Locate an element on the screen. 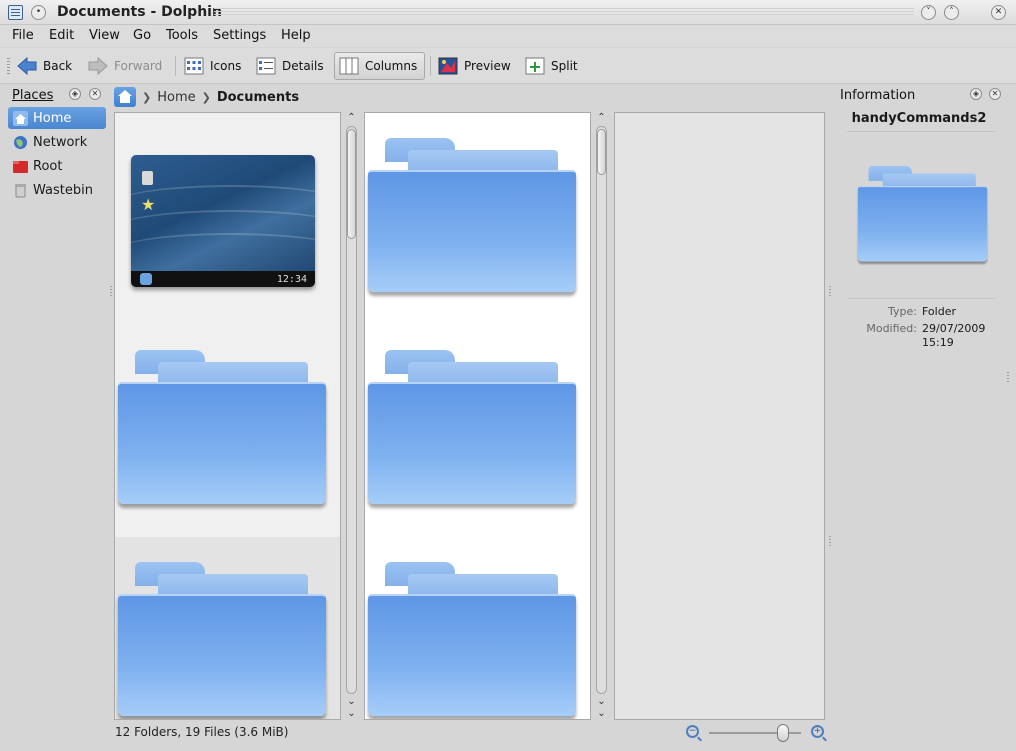 Image resolution: width=1016 pixels, height=751 pixels. sticky-pin-icon: • is located at coordinates (38, 12).